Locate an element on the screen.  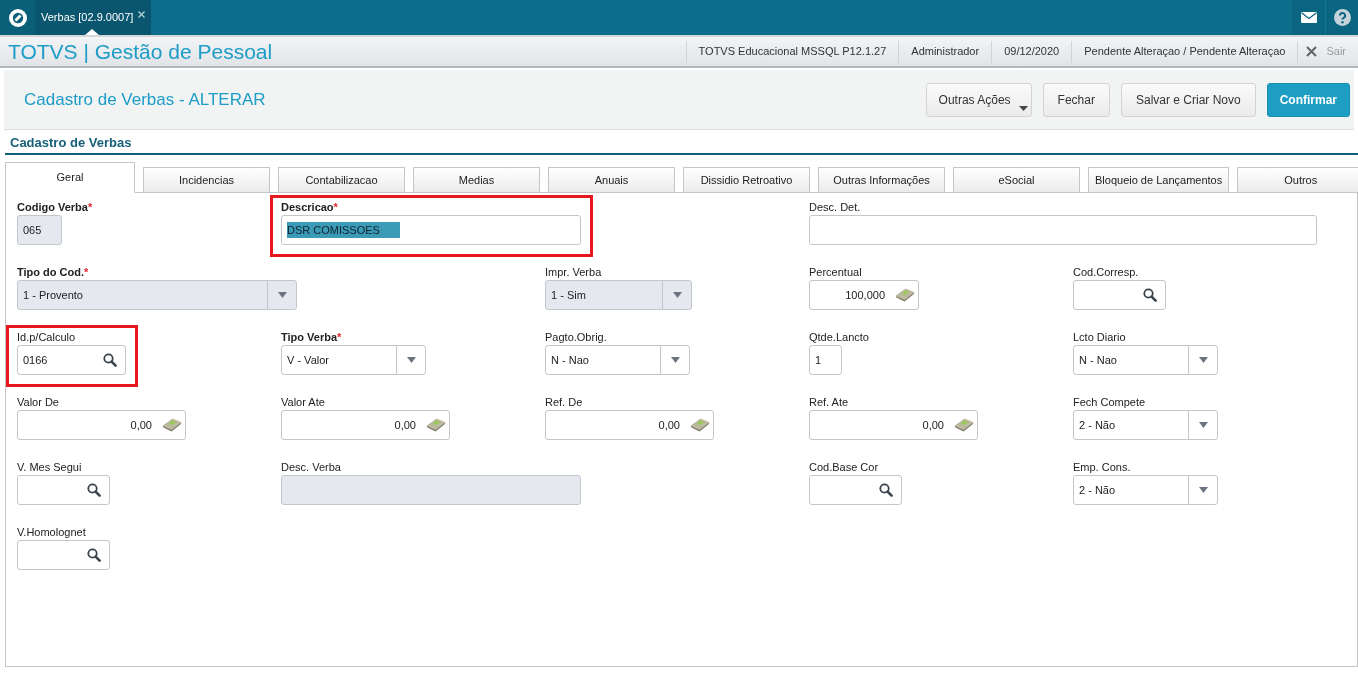
header-info: 09/12/2020 is located at coordinates (1032, 52).